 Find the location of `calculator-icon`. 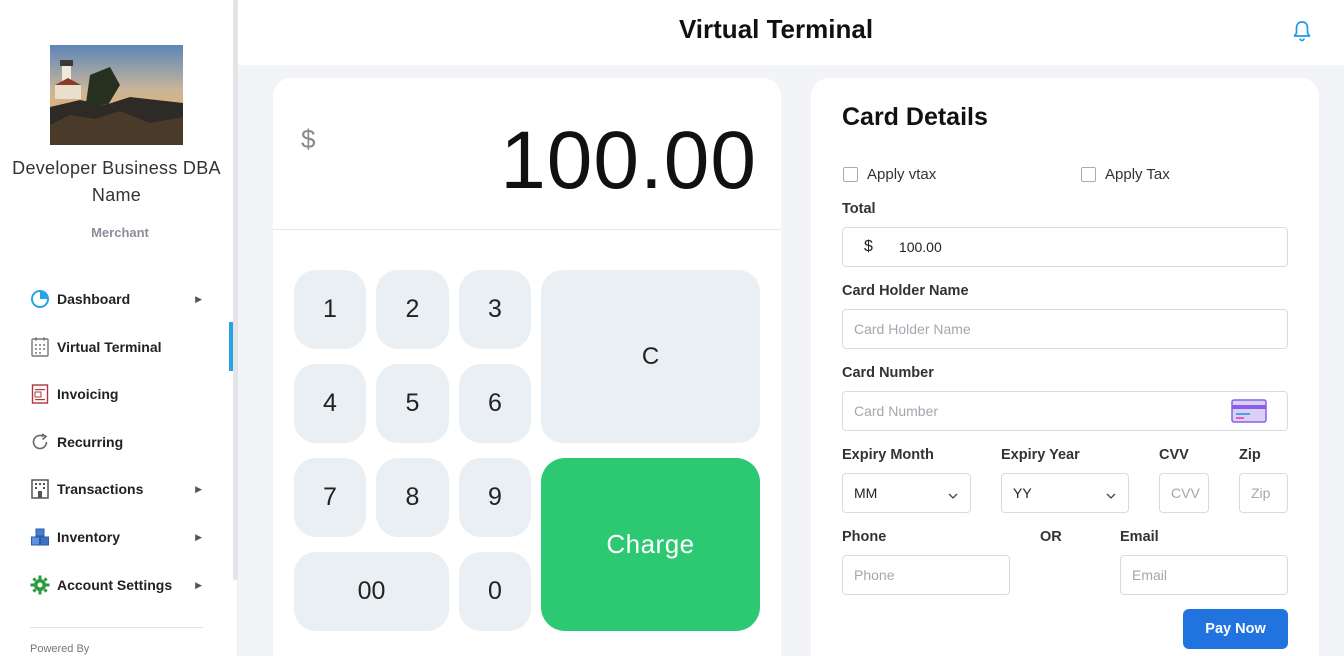

calculator-icon is located at coordinates (40, 347).